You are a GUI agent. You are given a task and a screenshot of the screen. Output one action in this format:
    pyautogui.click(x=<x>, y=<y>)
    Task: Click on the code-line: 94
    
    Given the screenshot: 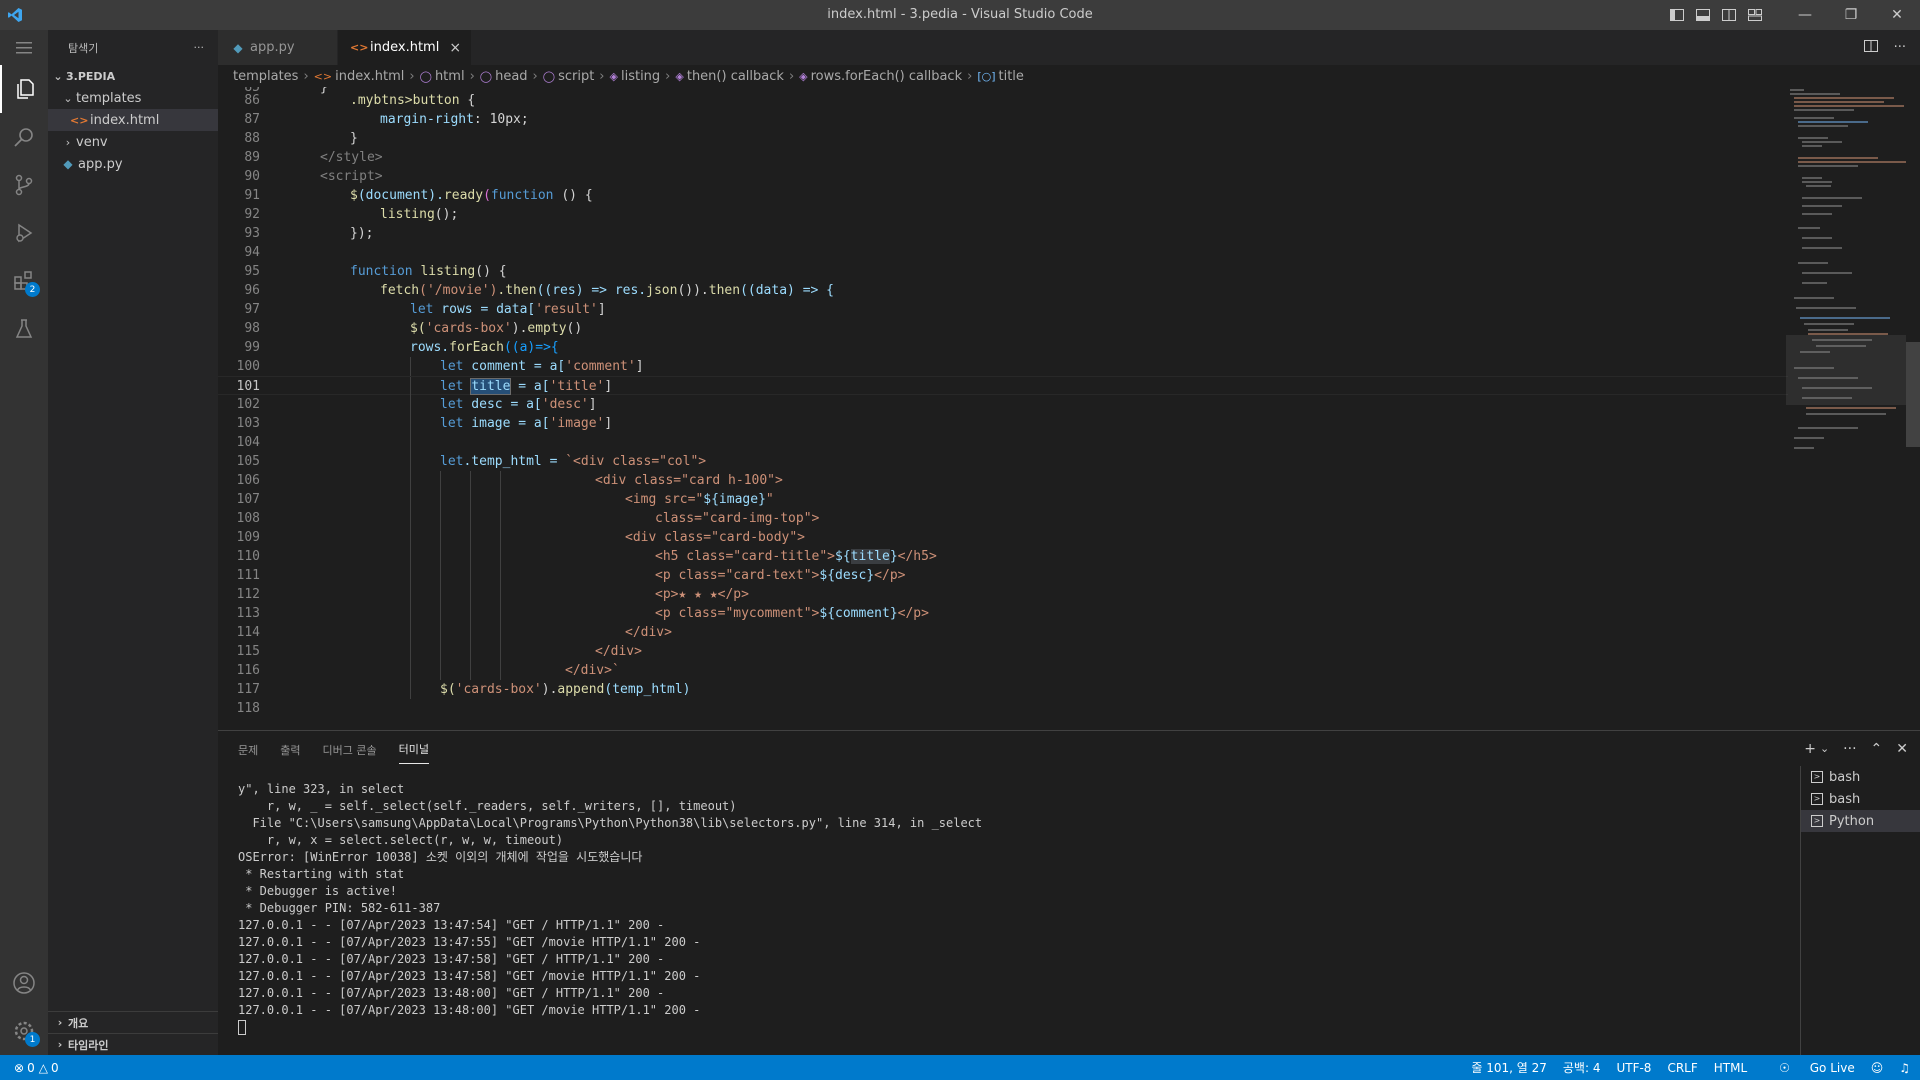 What is the action you would take?
    pyautogui.click(x=1003, y=252)
    